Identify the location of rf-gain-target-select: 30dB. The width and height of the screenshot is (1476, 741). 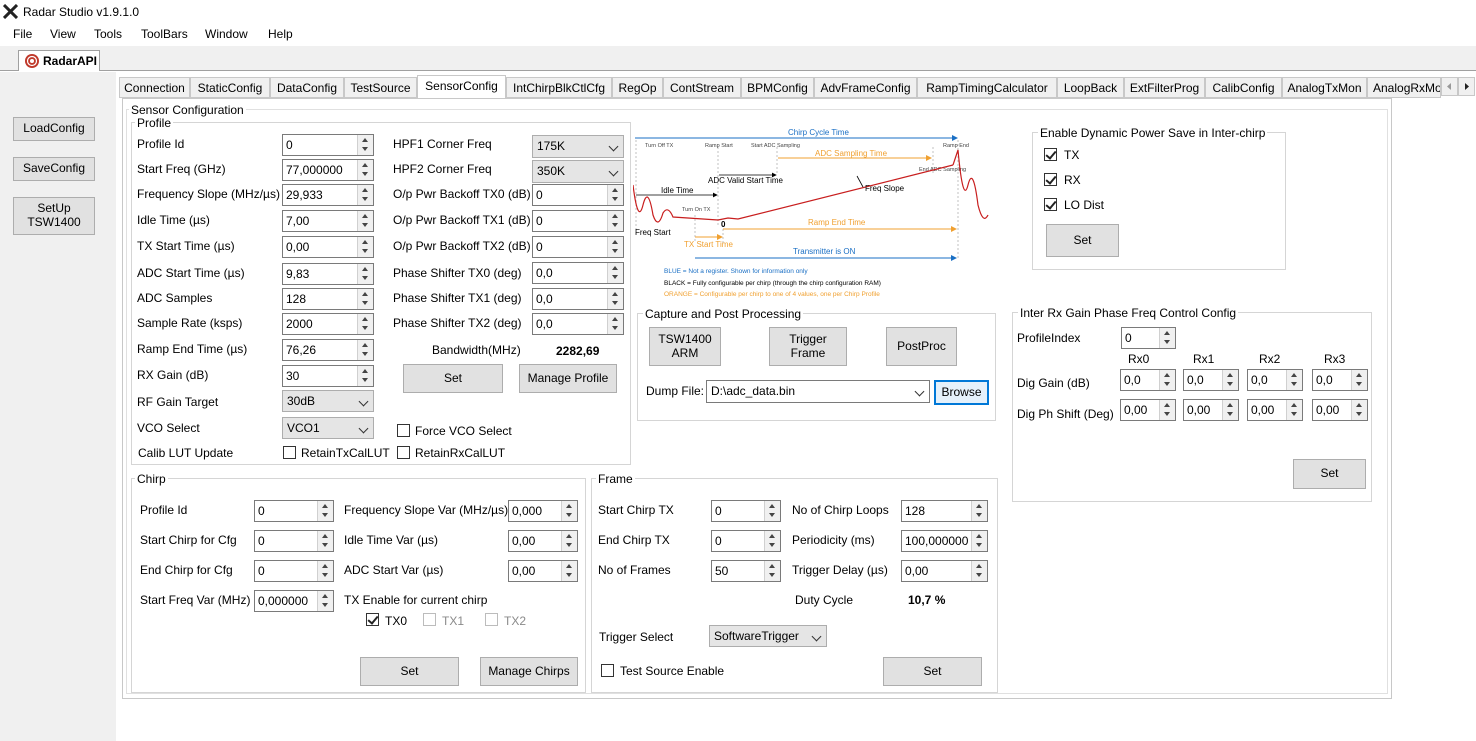
(328, 401).